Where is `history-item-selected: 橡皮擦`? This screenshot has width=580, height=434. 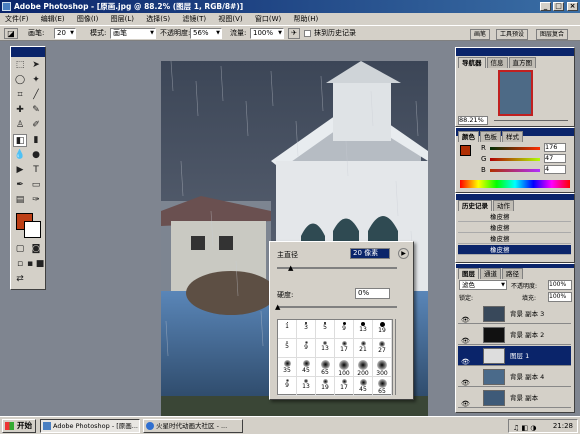
history-item-selected: 橡皮擦 is located at coordinates (514, 250).